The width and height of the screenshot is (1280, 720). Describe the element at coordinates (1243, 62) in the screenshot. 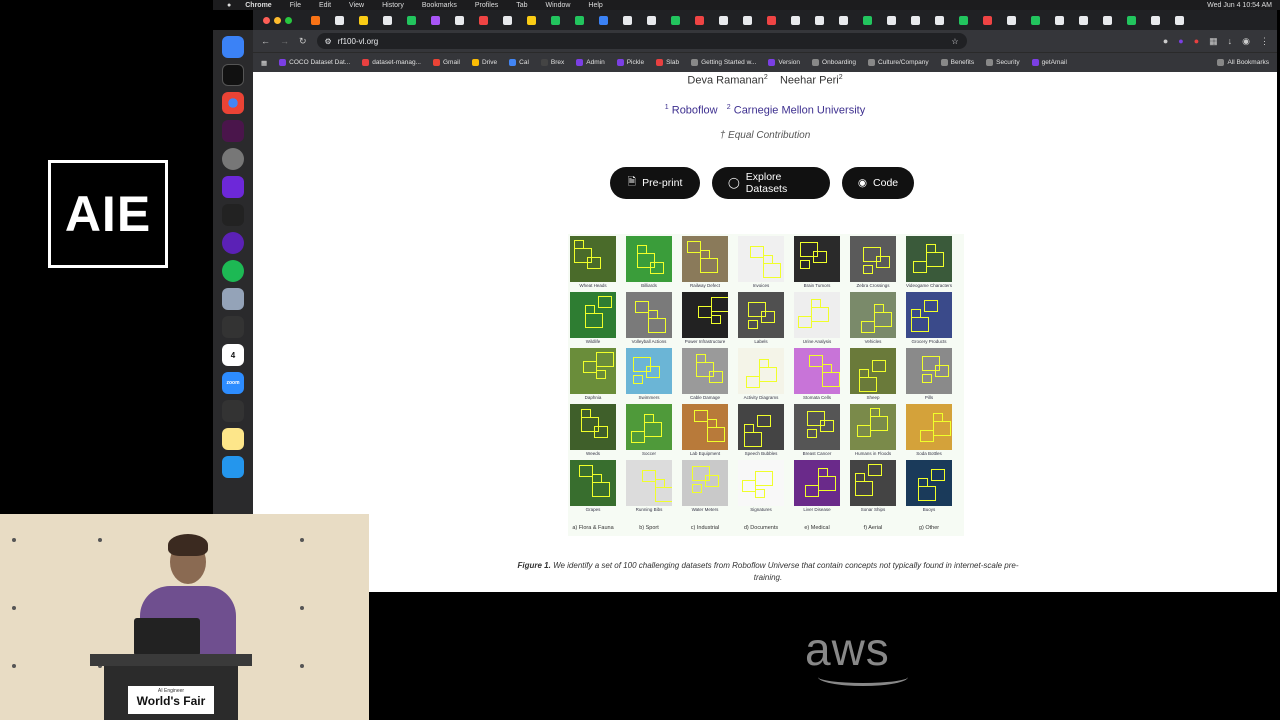

I see `all-bookmarks-link: All Bookmarks` at that location.